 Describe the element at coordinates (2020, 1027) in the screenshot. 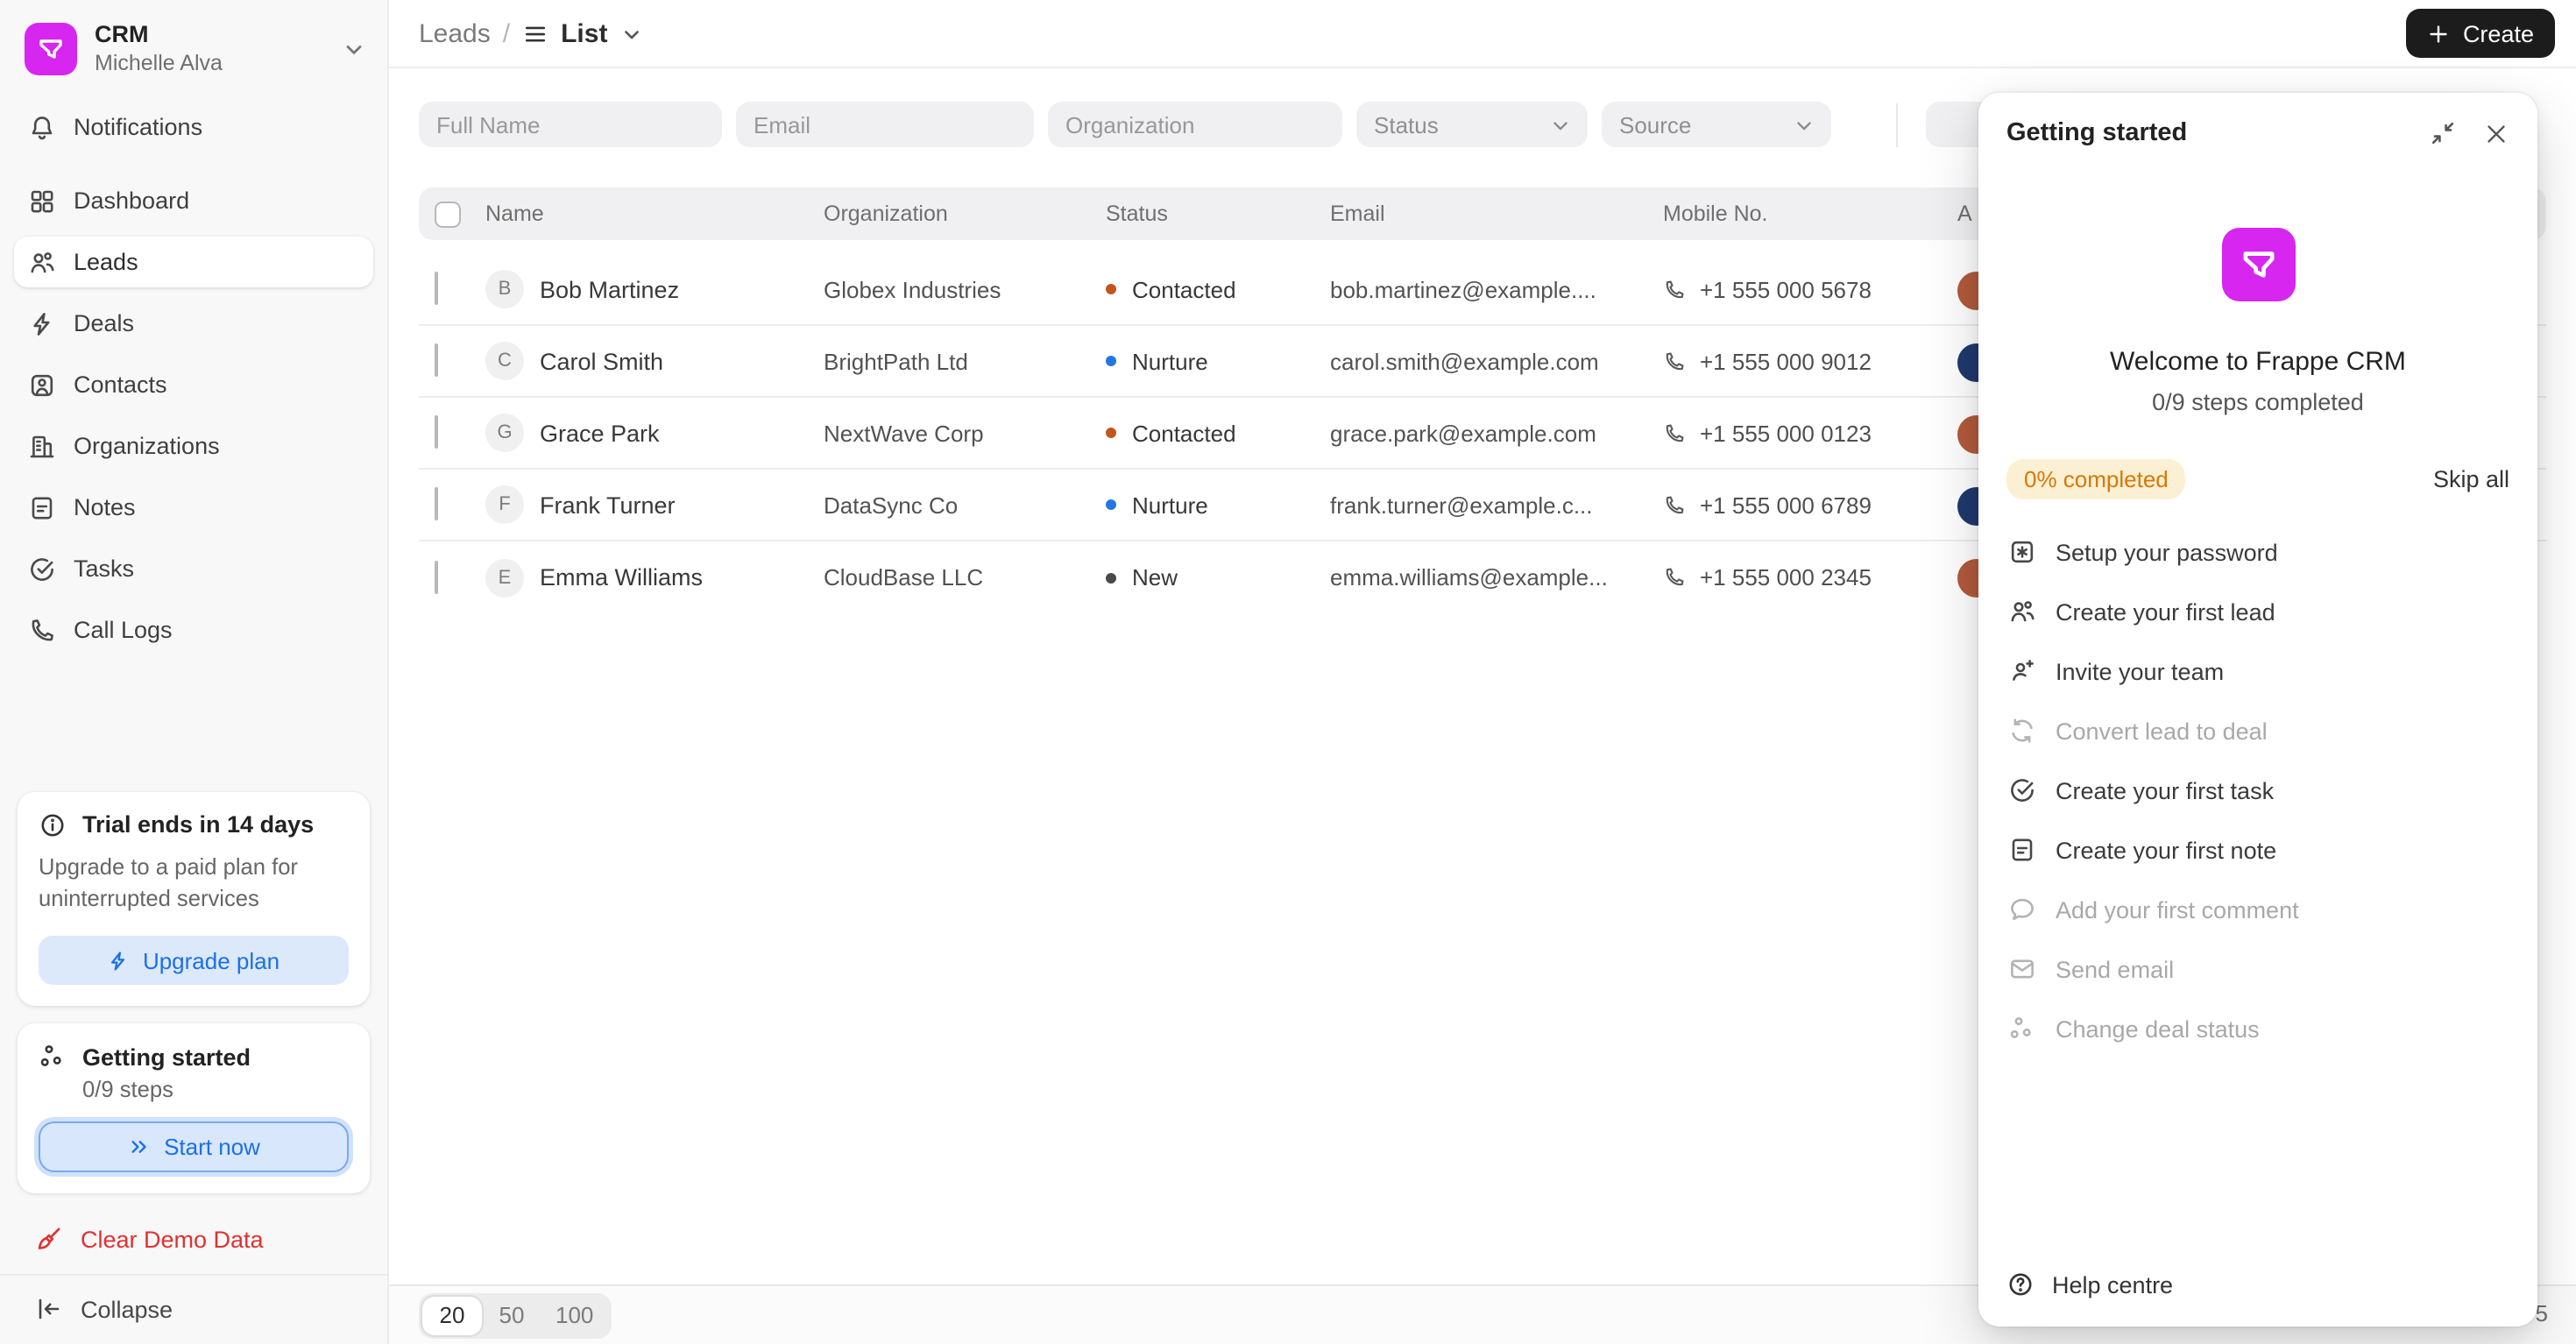

I see `status-circles-icon` at that location.